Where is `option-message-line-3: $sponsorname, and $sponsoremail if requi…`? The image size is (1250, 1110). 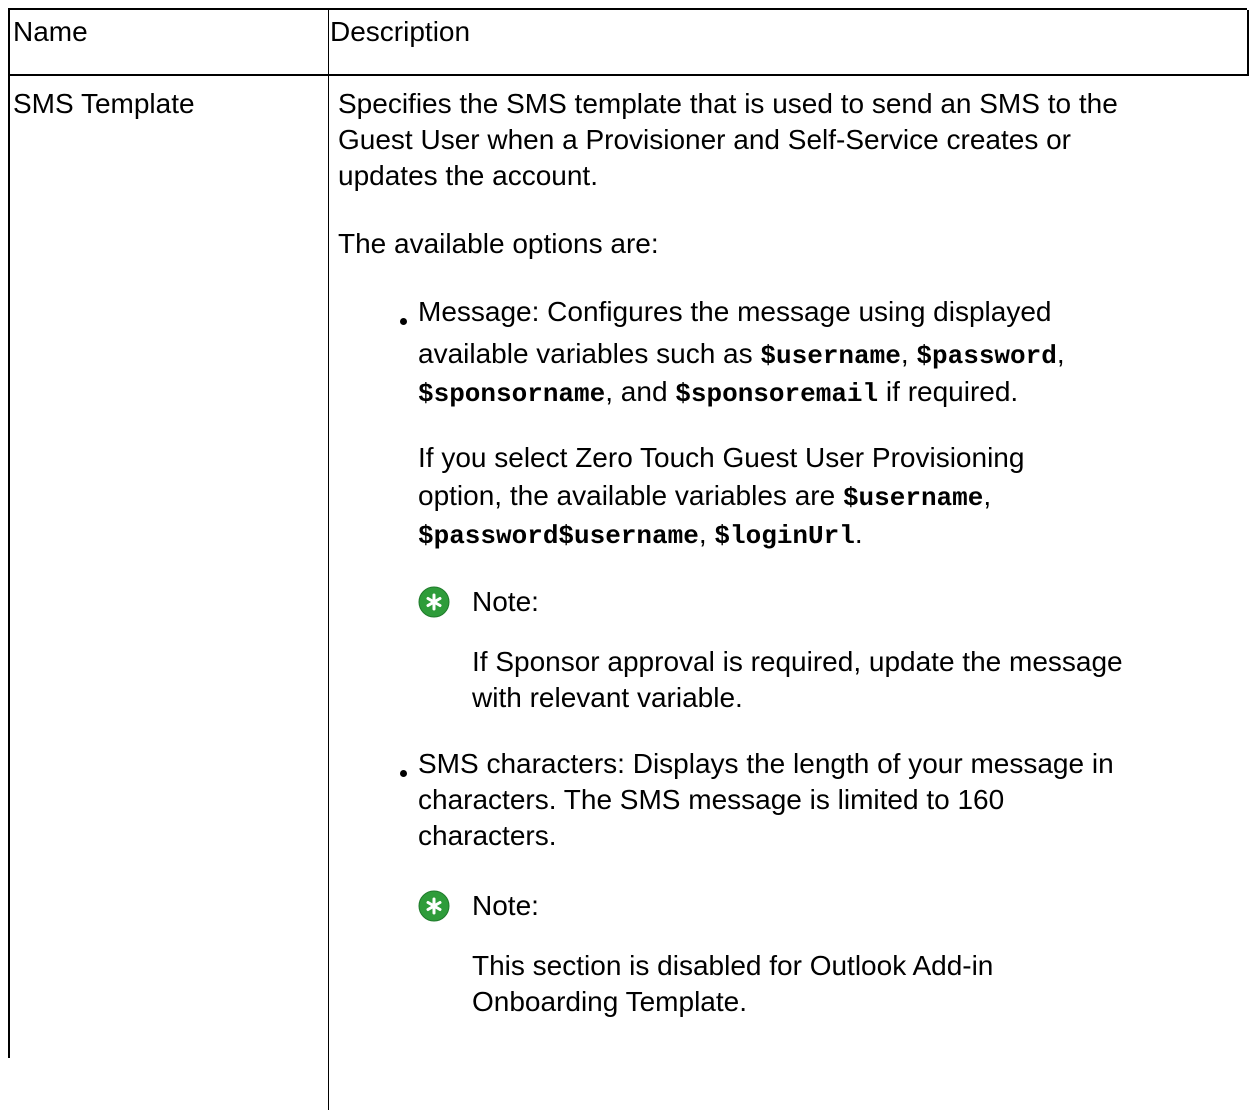
option-message-line-3: $sponsorname, and $sponsoremail if requi… is located at coordinates (718, 393).